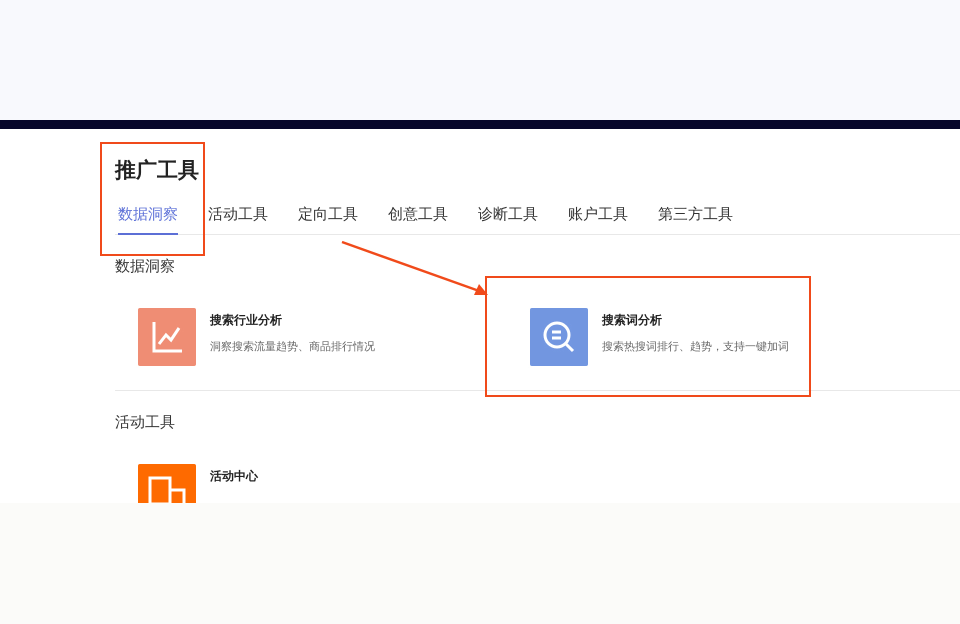 The height and width of the screenshot is (624, 960). Describe the element at coordinates (145, 266) in the screenshot. I see `section-heading: 数据洞察` at that location.